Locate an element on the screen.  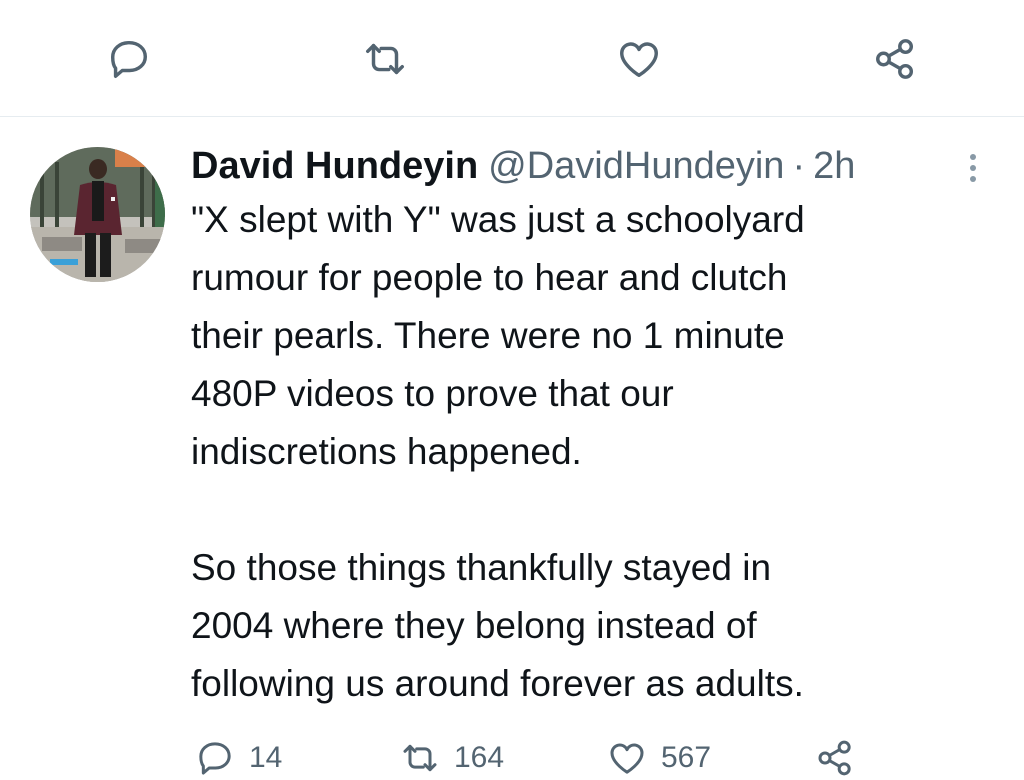
top-reply-button is located at coordinates (129, 59).